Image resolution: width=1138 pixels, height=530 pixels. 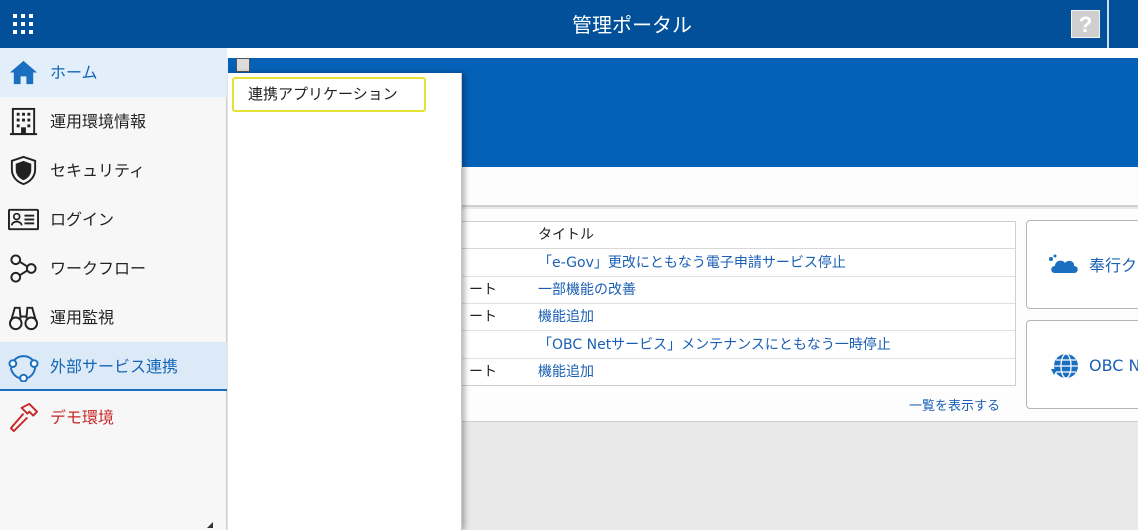 What do you see at coordinates (23, 121) in the screenshot?
I see `building-icon` at bounding box center [23, 121].